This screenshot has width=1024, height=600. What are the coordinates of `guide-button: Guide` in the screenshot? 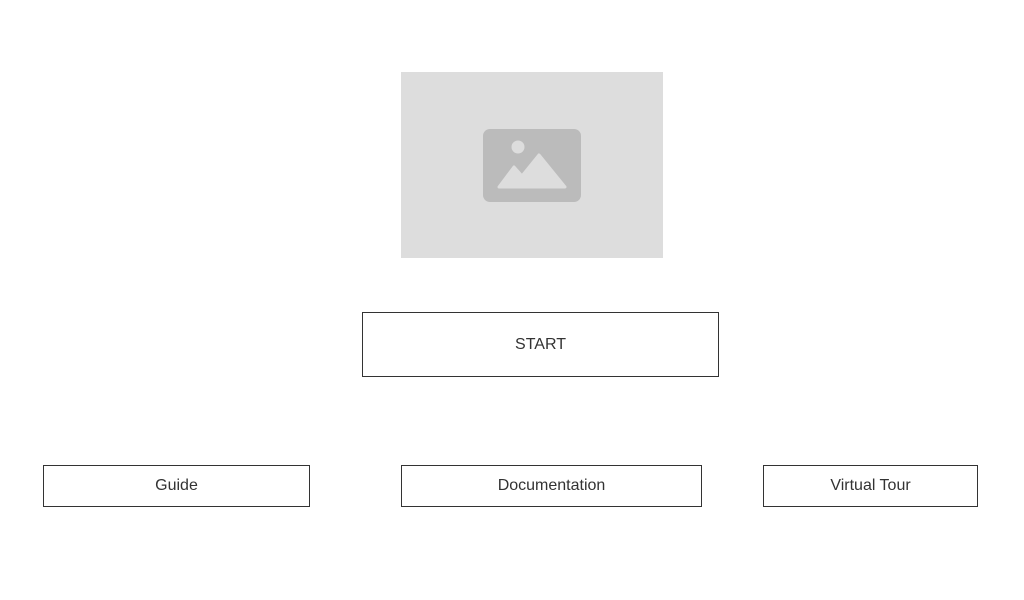 It's located at (176, 486).